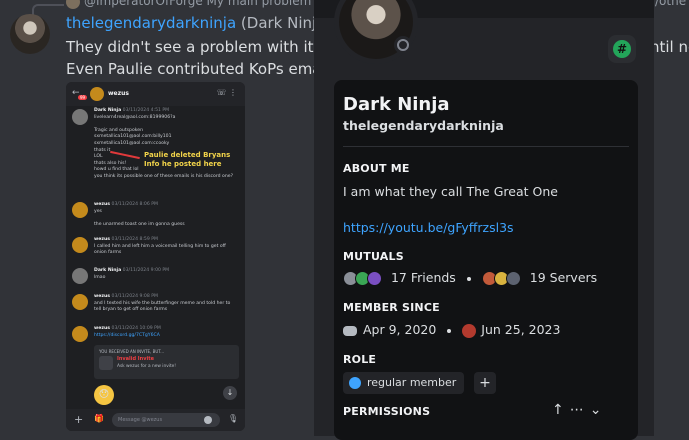 The width and height of the screenshot is (689, 440). What do you see at coordinates (102, 150) in the screenshot?
I see `shot-line: thats it` at bounding box center [102, 150].